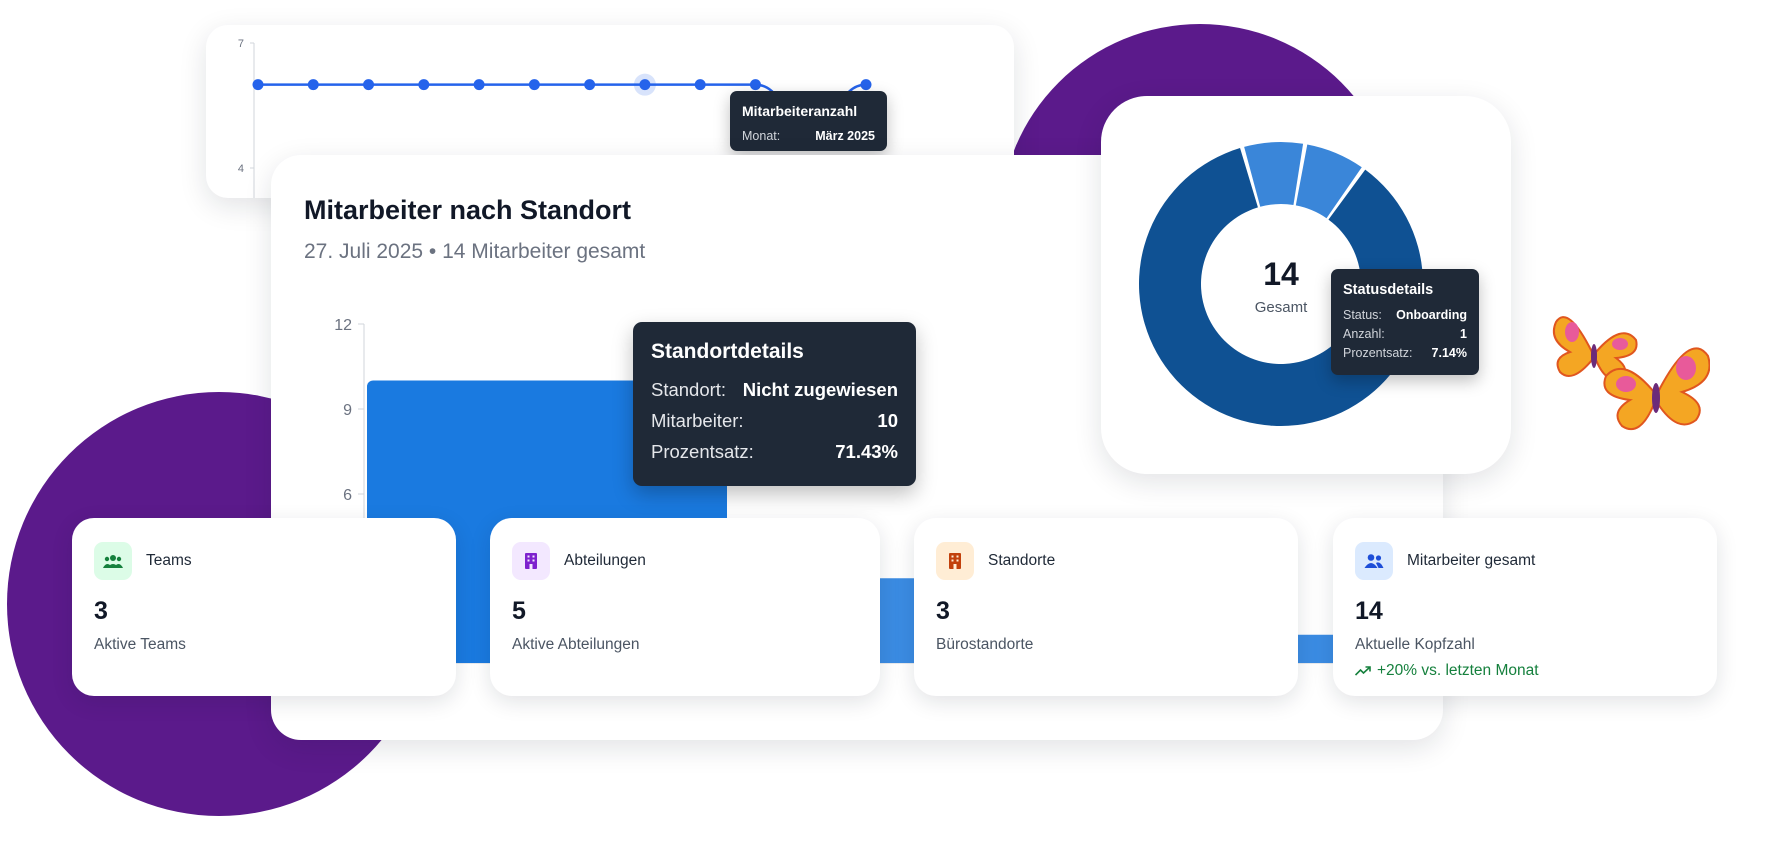 The width and height of the screenshot is (1769, 860). What do you see at coordinates (697, 420) in the screenshot?
I see `tooltip-label: Mitarbeiter:` at bounding box center [697, 420].